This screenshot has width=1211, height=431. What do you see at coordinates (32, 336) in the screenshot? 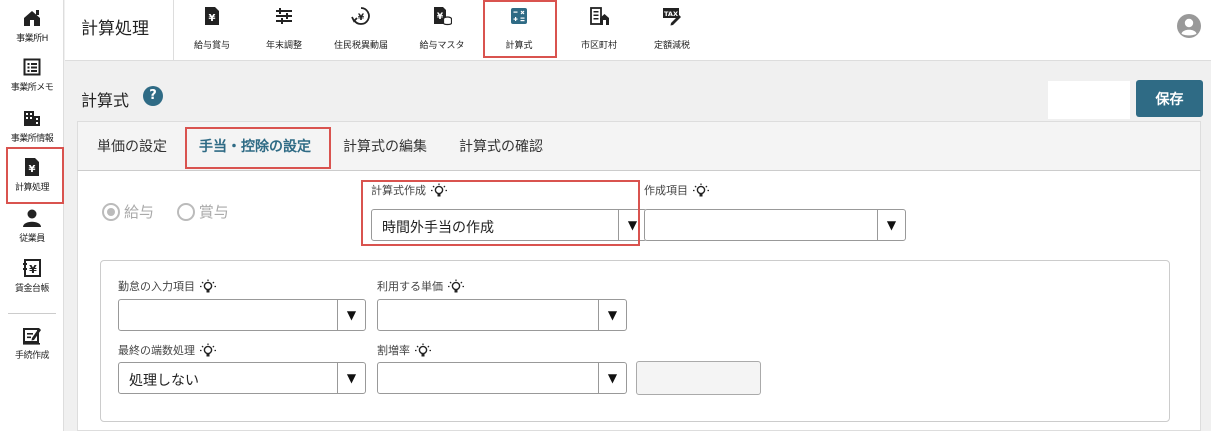
I see `edit-form-icon` at bounding box center [32, 336].